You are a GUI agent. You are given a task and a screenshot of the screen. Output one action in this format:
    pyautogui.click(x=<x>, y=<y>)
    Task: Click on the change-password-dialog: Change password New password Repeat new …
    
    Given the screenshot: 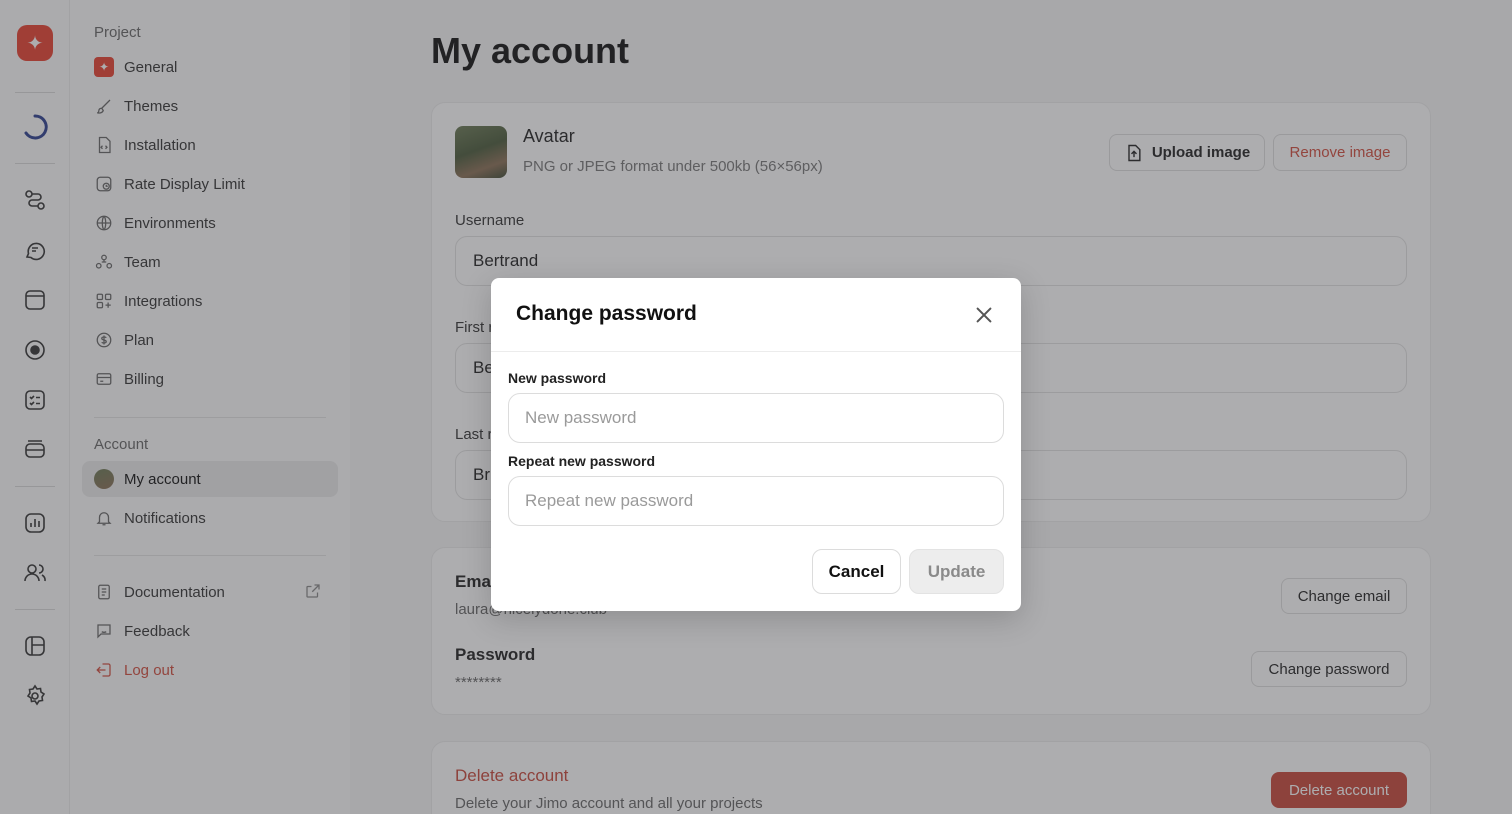 What is the action you would take?
    pyautogui.click(x=756, y=444)
    